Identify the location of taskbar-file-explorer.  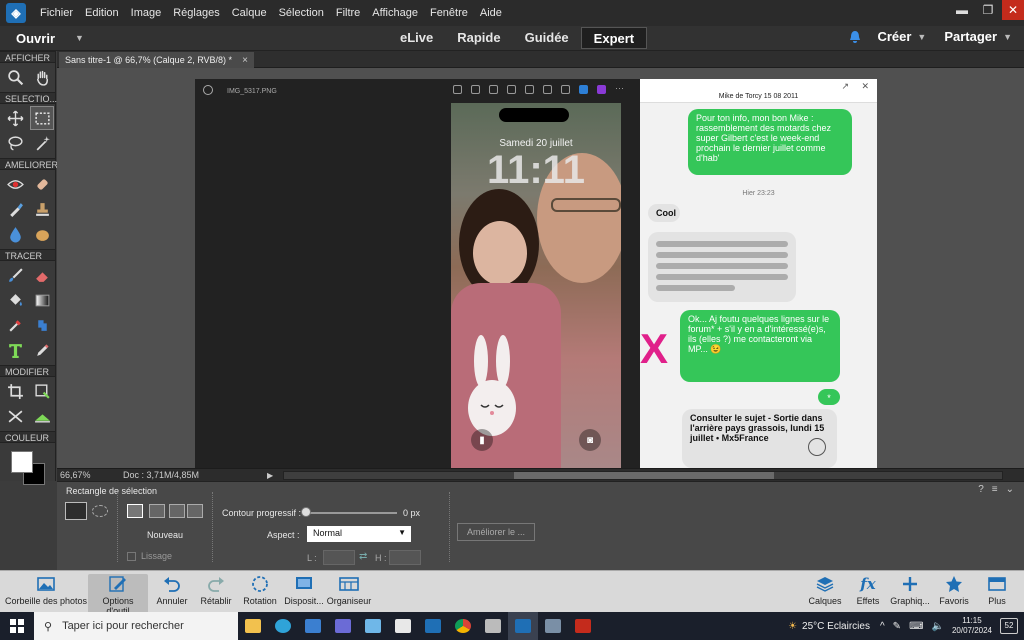
(253, 626).